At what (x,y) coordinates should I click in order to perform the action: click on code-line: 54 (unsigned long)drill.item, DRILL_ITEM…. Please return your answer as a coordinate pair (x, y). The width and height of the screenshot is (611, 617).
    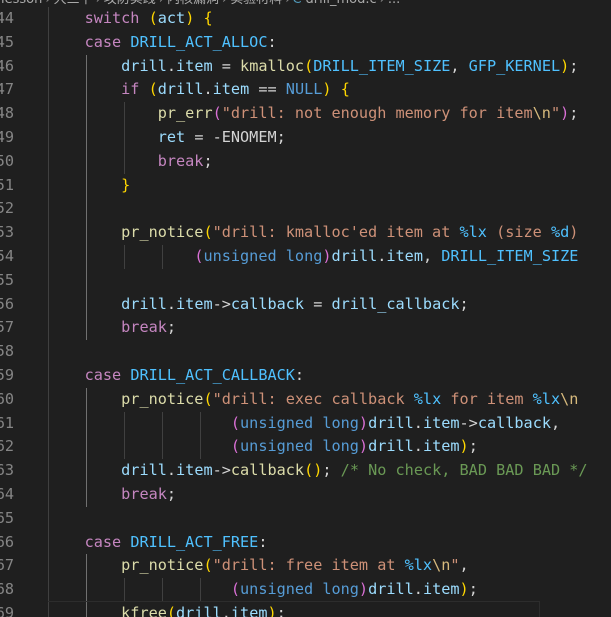
    Looking at the image, I should click on (305, 256).